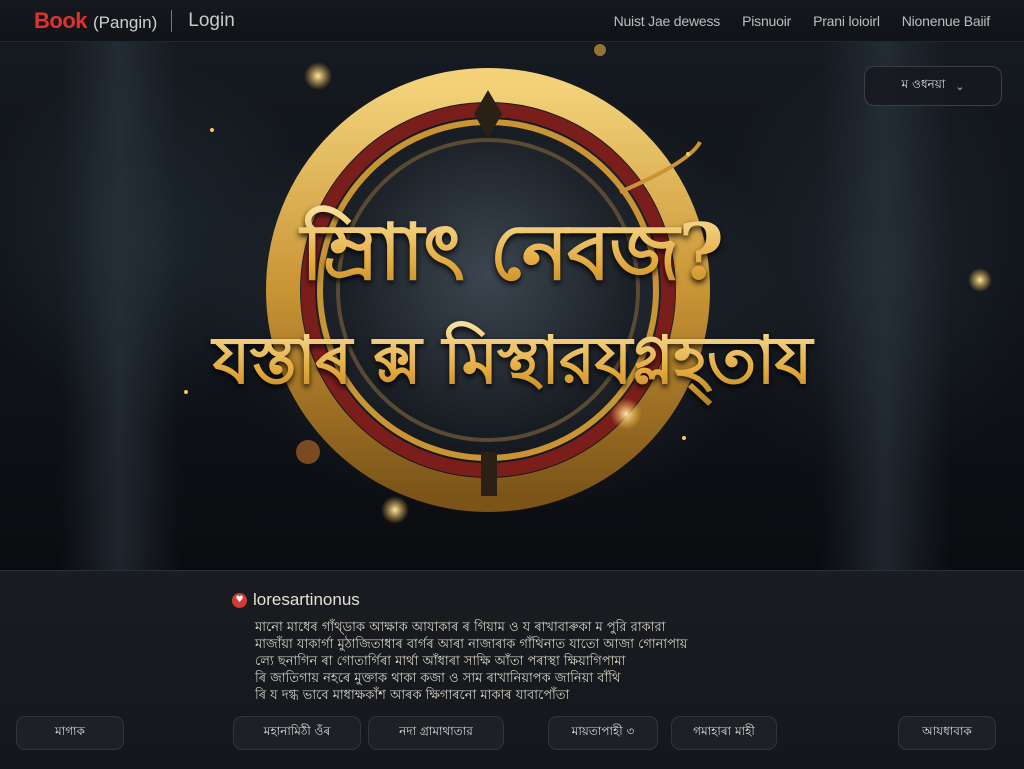  What do you see at coordinates (923, 84) in the screenshot?
I see `language-dropdown-label: ম ওধনয়া` at bounding box center [923, 84].